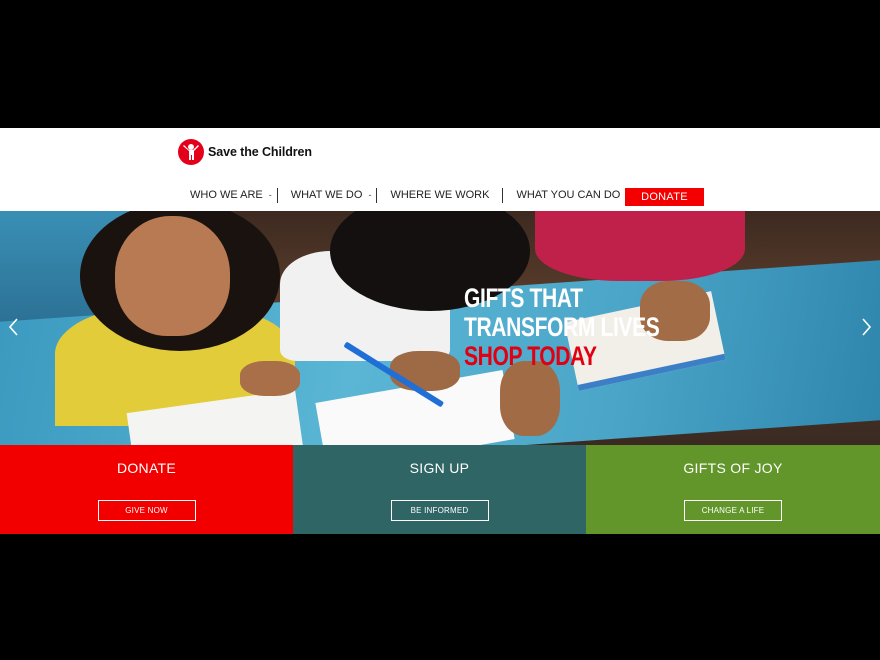 The width and height of the screenshot is (880, 660). I want to click on brand-name: Save the Children, so click(260, 152).